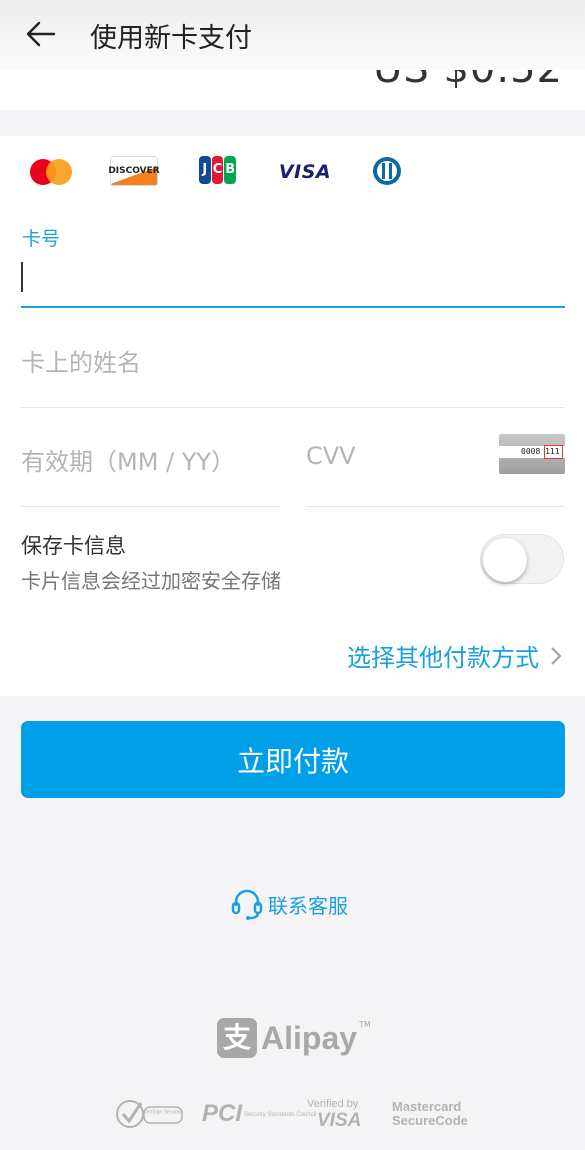 This screenshot has height=1150, width=585. What do you see at coordinates (309, 1037) in the screenshot?
I see `alipay-wordmark: Alipay` at bounding box center [309, 1037].